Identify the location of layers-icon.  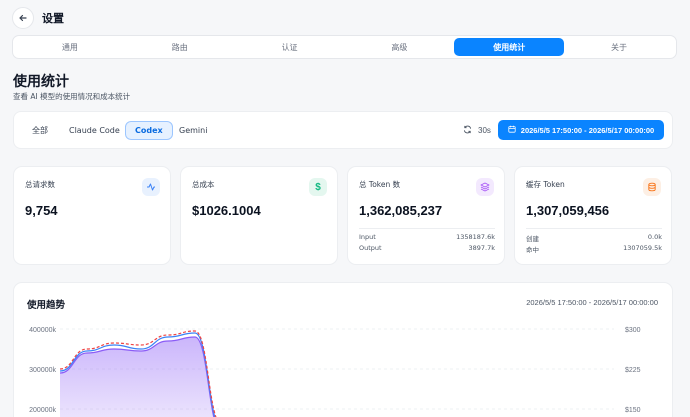
(485, 187).